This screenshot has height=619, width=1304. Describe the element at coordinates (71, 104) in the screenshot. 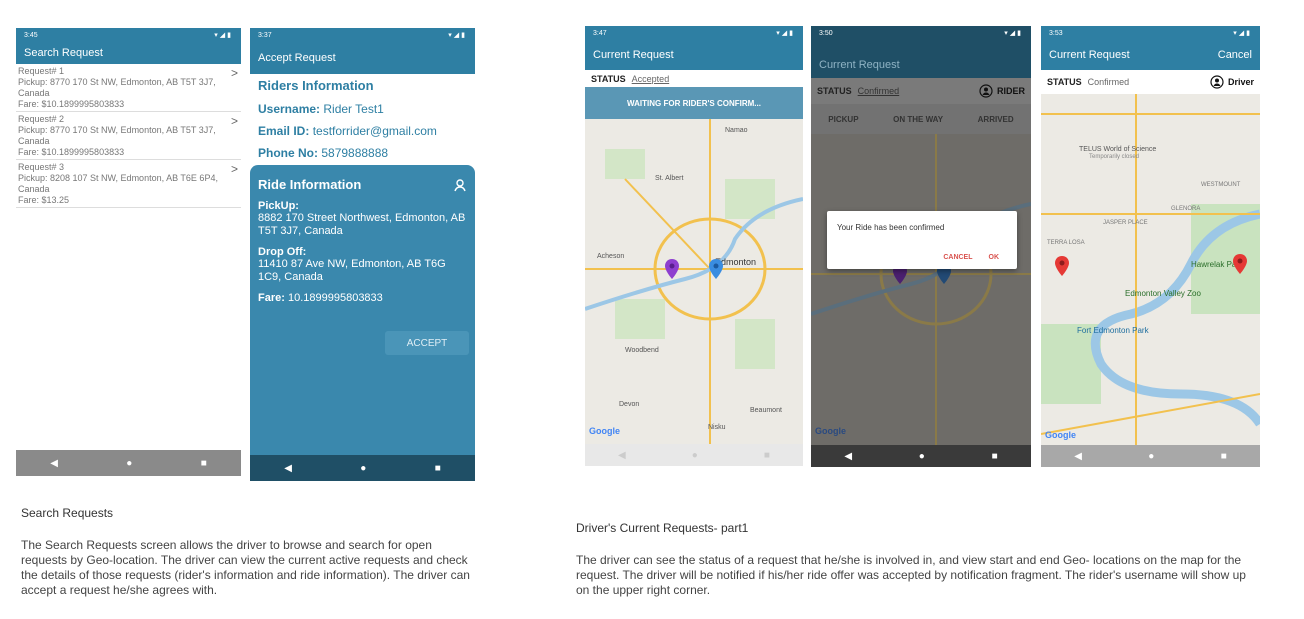

I see `request-fare: Fare: $10.1899995803833` at that location.